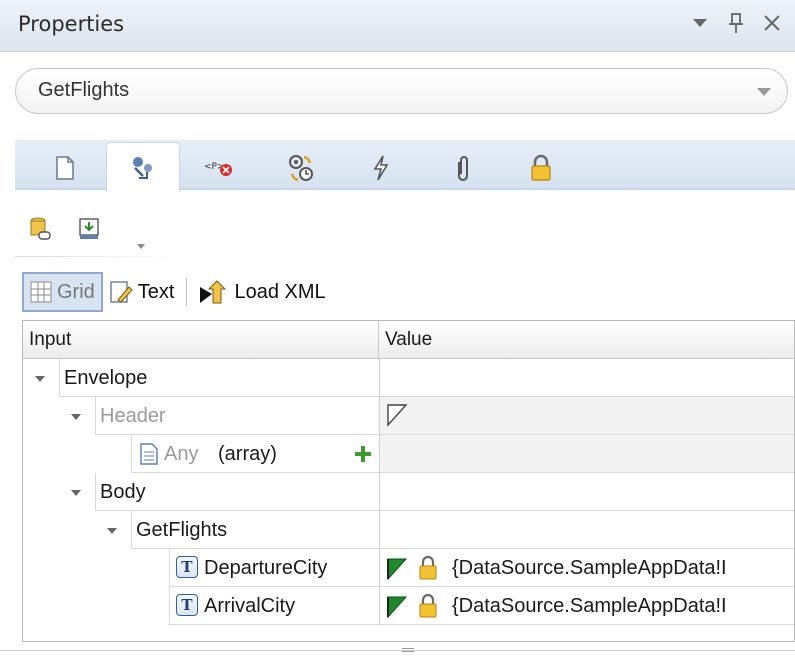  I want to click on timer-sync-icon, so click(301, 168).